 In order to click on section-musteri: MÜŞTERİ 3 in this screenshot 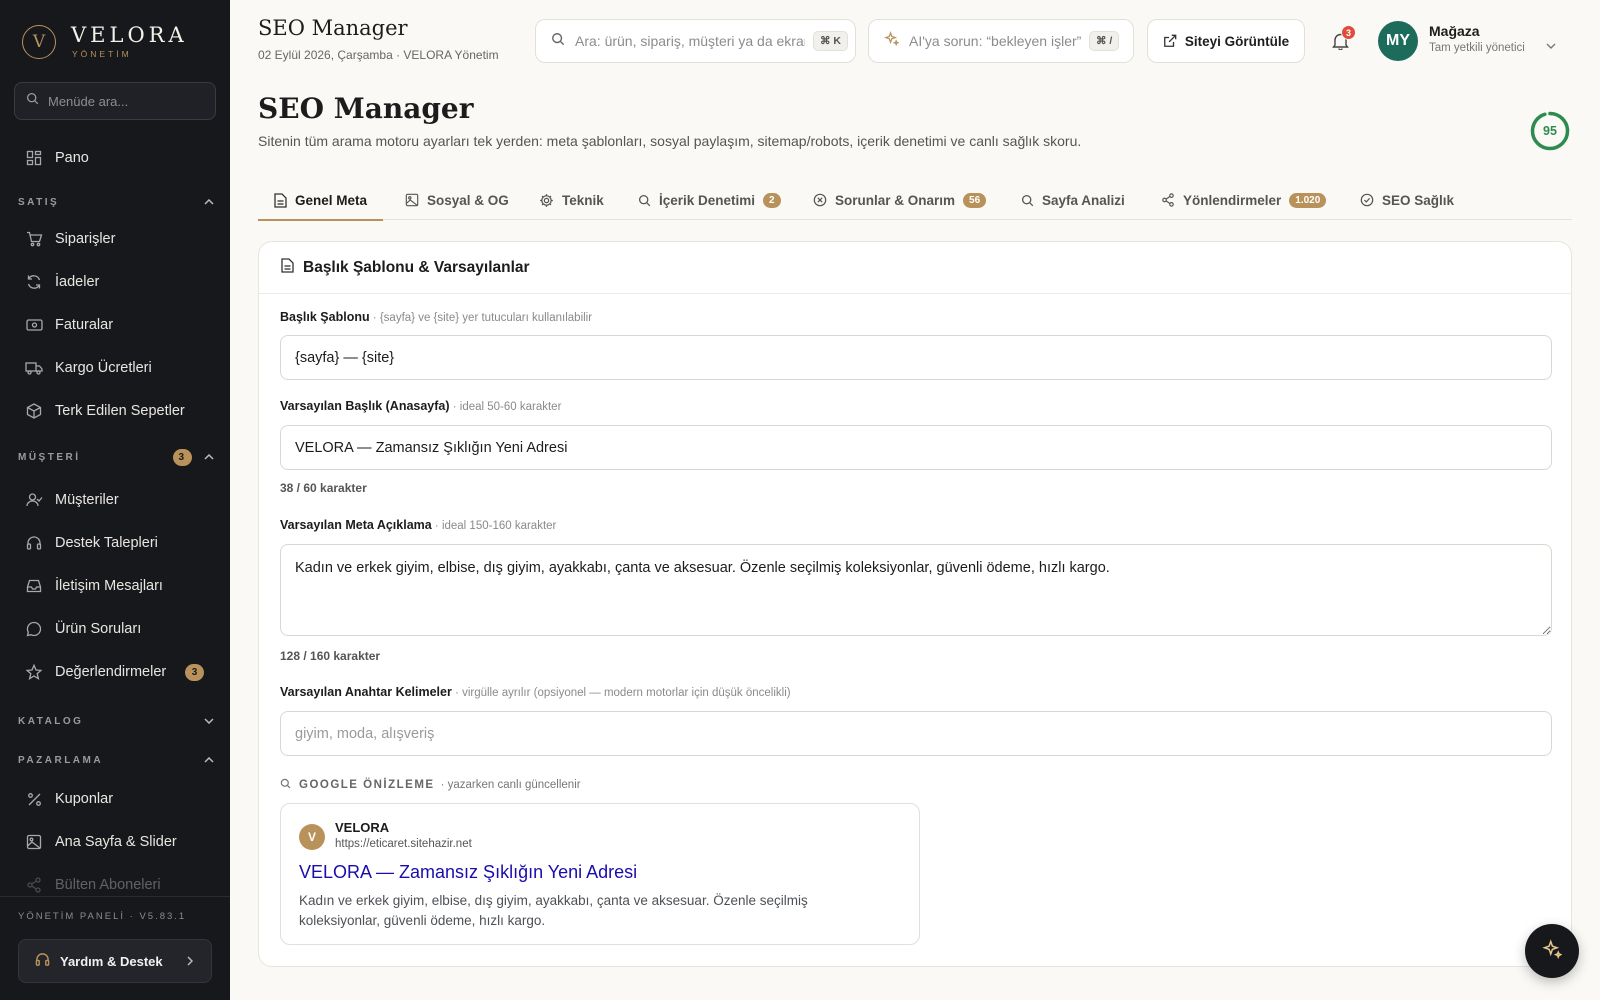, I will do `click(116, 457)`.